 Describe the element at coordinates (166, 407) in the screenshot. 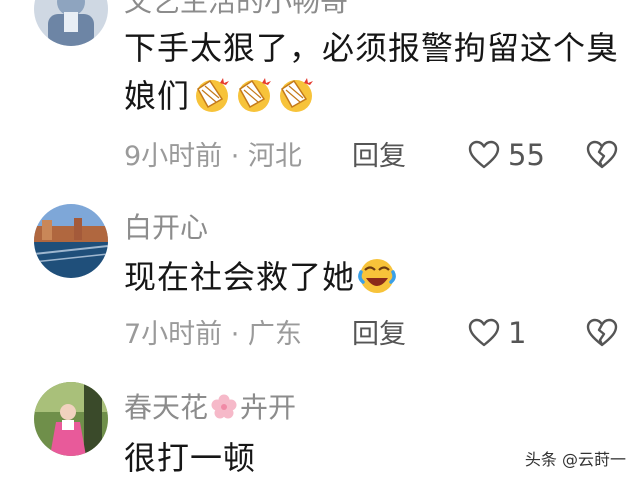

I see `username-part: 春天花` at that location.